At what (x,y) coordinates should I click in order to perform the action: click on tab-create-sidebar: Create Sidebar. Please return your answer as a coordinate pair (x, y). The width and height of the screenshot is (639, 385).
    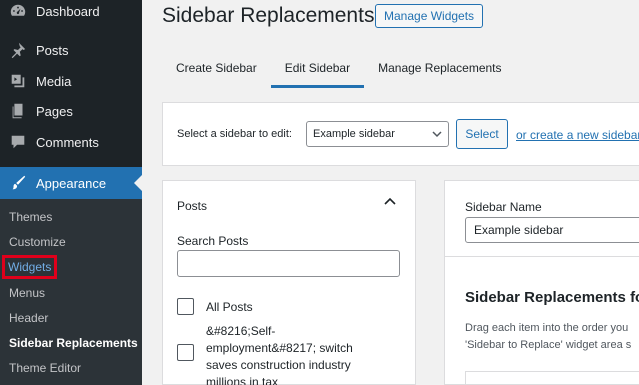
    Looking at the image, I should click on (216, 69).